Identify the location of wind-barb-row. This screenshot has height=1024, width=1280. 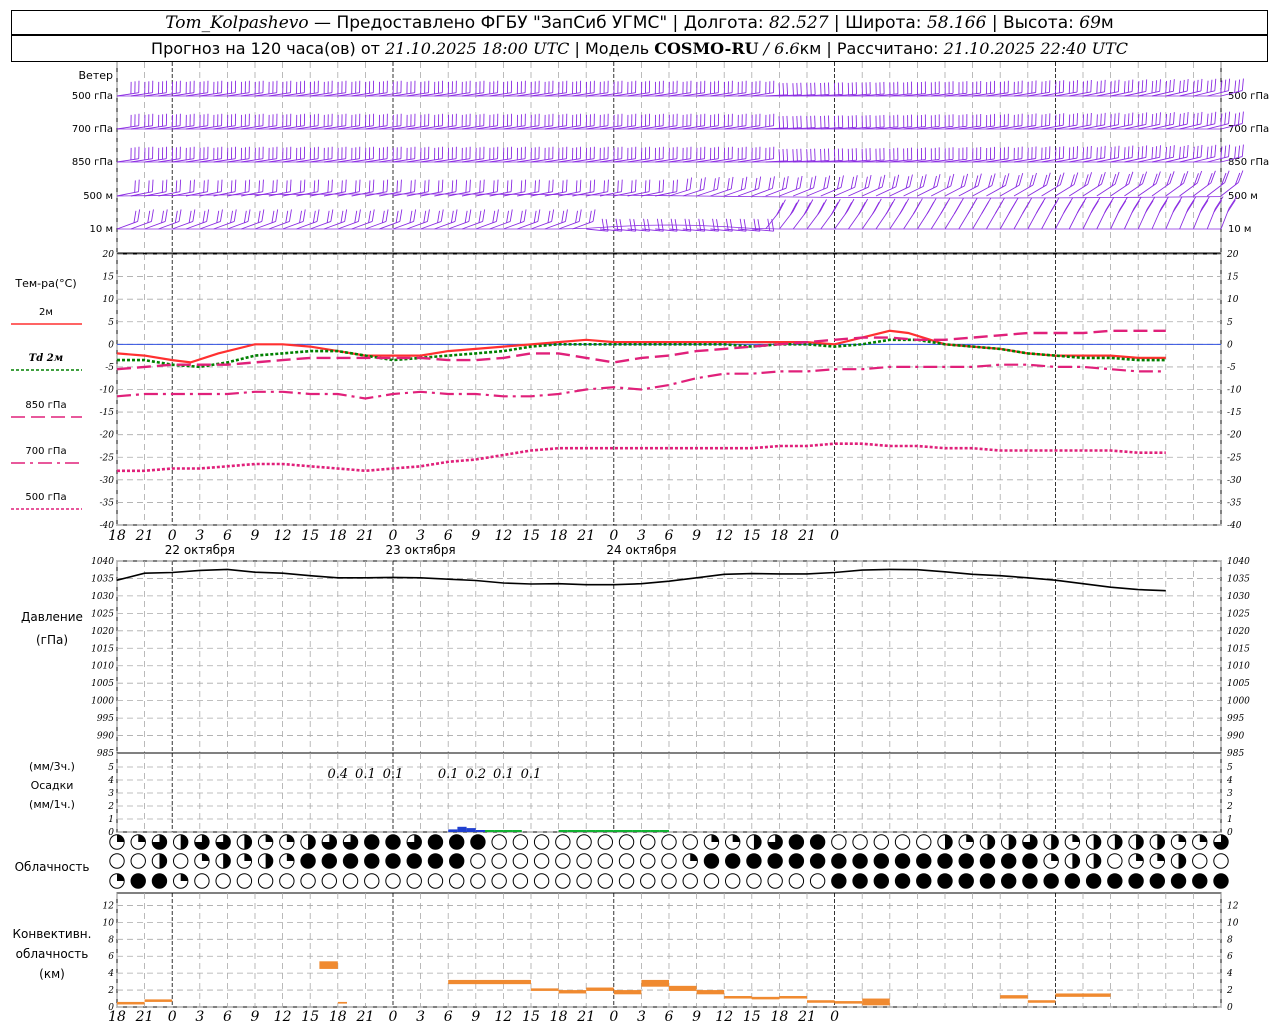
(680, 120).